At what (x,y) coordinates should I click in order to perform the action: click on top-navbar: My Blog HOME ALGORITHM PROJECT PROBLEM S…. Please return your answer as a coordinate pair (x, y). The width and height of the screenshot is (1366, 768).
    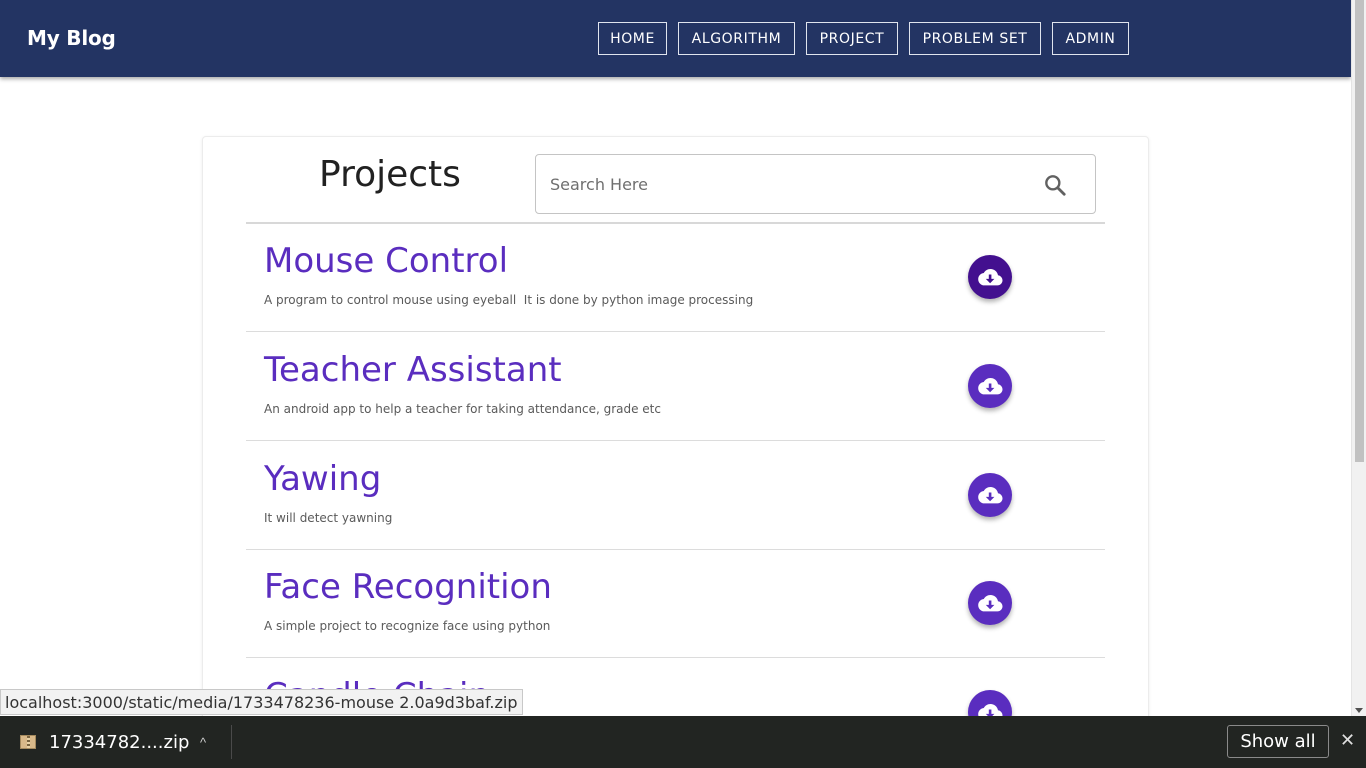
    Looking at the image, I should click on (675, 38).